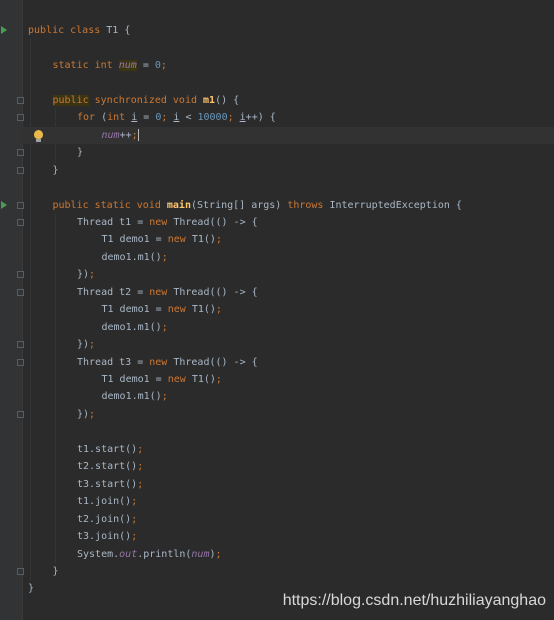 Image resolution: width=554 pixels, height=620 pixels. Describe the element at coordinates (113, 222) in the screenshot. I see `code-token: Thread t1 =` at that location.